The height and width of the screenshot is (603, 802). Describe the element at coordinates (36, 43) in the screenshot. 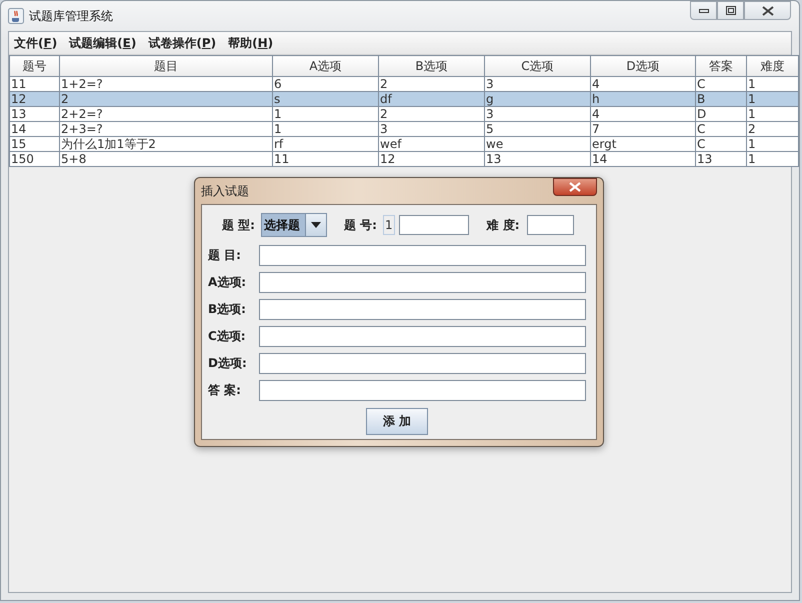

I see `menu-item: 文件(F)` at that location.